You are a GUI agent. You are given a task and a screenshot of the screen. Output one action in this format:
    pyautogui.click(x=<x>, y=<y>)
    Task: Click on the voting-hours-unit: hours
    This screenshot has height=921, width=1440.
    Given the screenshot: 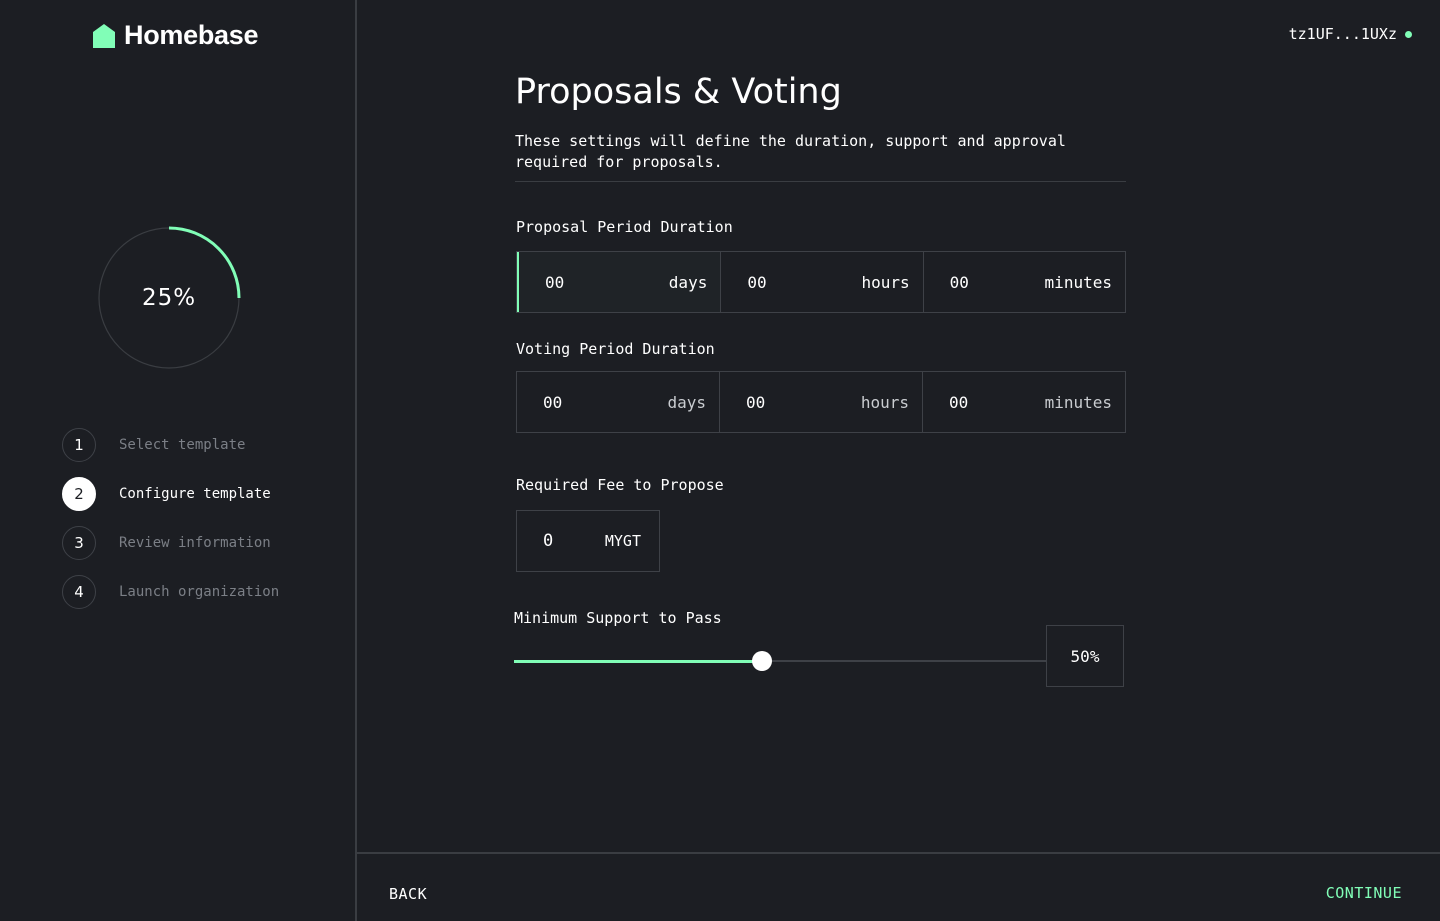 What is the action you would take?
    pyautogui.click(x=884, y=402)
    